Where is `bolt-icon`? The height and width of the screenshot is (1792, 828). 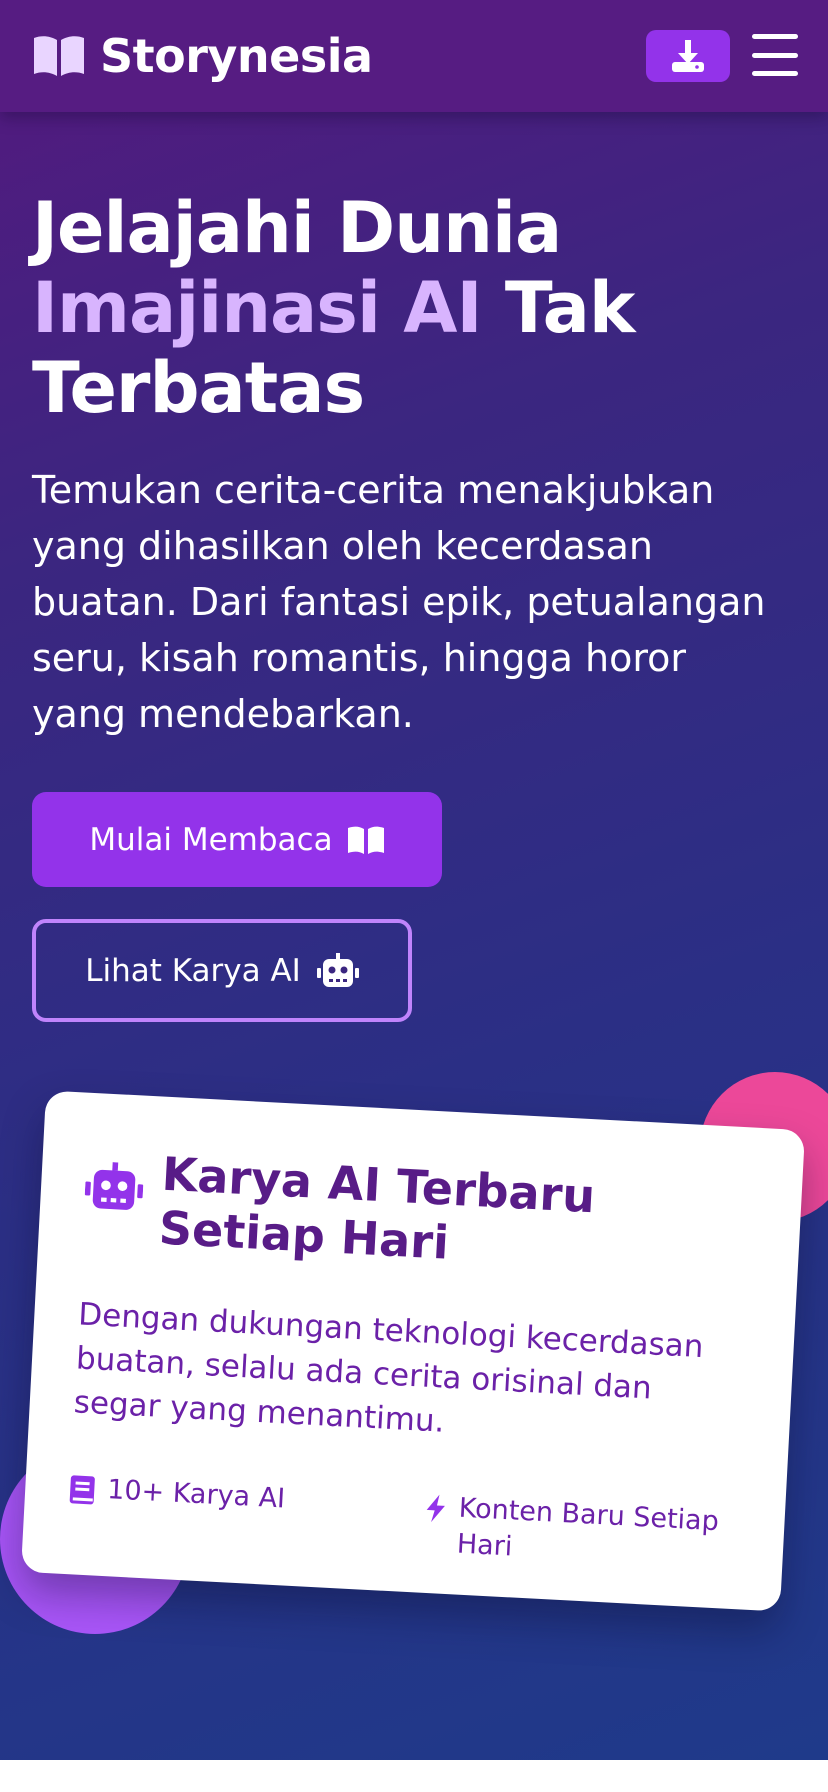 bolt-icon is located at coordinates (435, 1508).